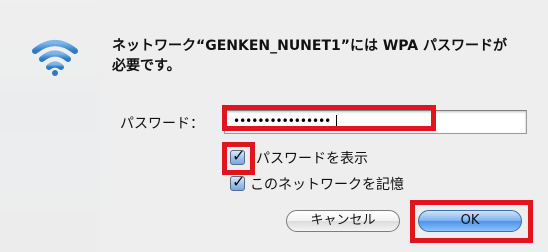  Describe the element at coordinates (343, 221) in the screenshot. I see `cancel-button: キャンセル` at that location.